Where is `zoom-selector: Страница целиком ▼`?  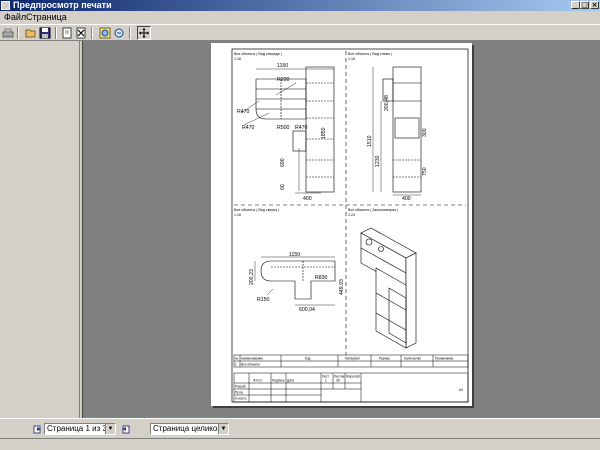
zoom-selector: Страница целиком ▼ is located at coordinates (189, 429).